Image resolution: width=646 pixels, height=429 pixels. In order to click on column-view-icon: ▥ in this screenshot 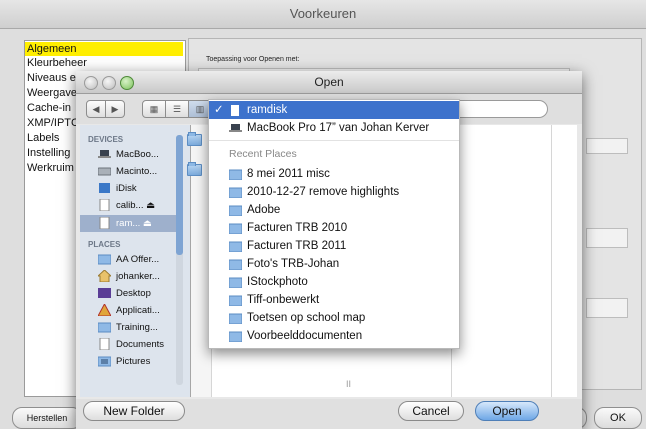, I will do `click(200, 109)`.